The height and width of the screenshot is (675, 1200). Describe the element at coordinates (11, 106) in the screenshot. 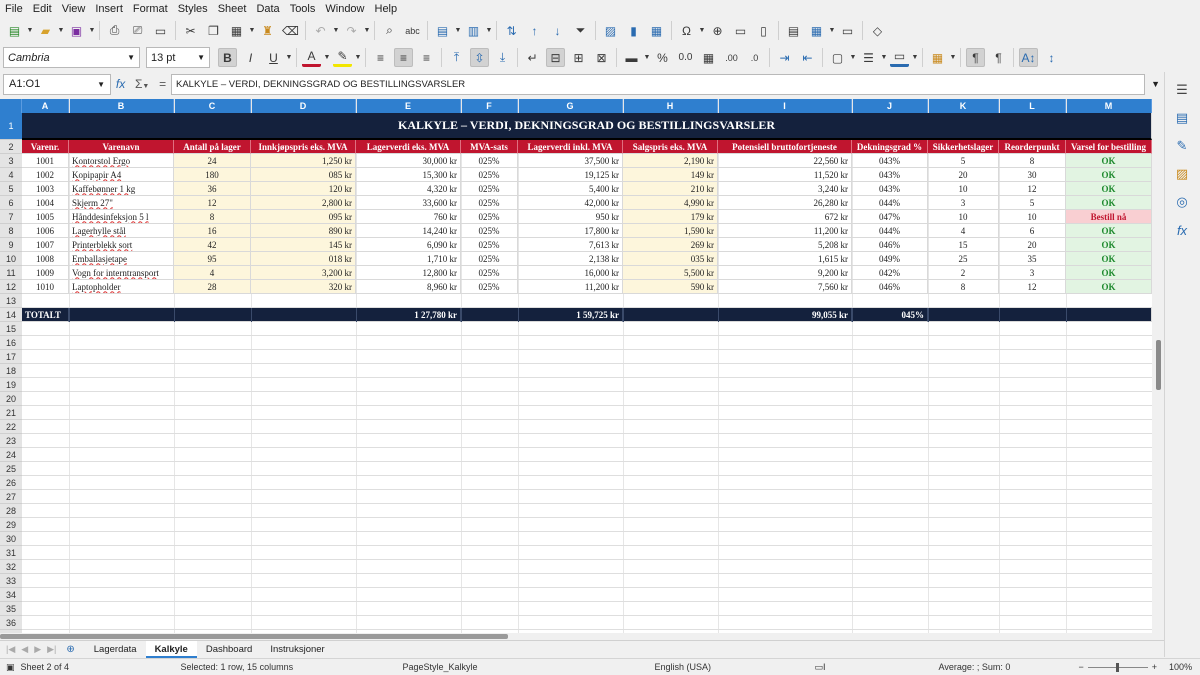

I see `select-all-corner` at that location.